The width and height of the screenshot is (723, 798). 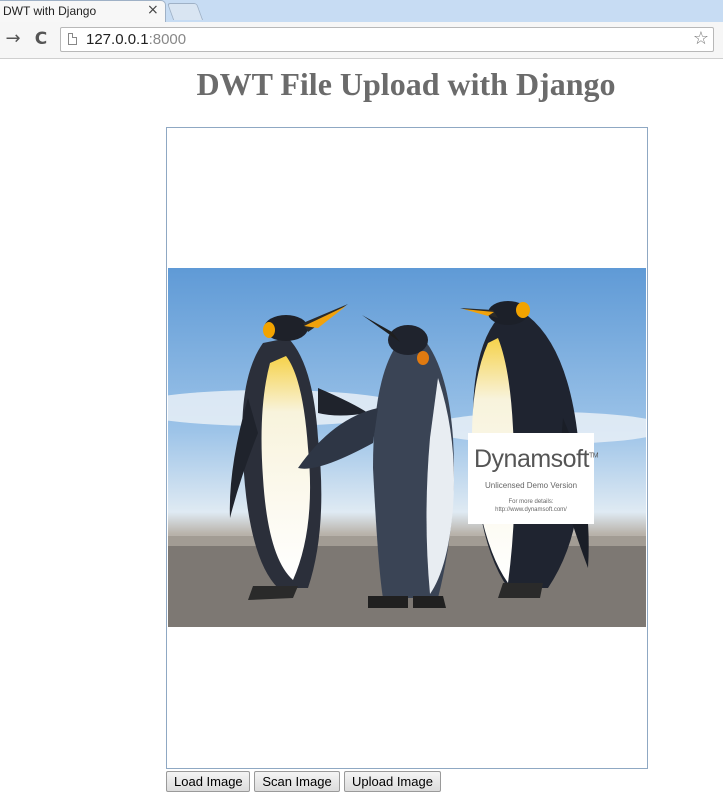 What do you see at coordinates (531, 510) in the screenshot?
I see `watermark-line3: http://www.dynamsoft.com/` at bounding box center [531, 510].